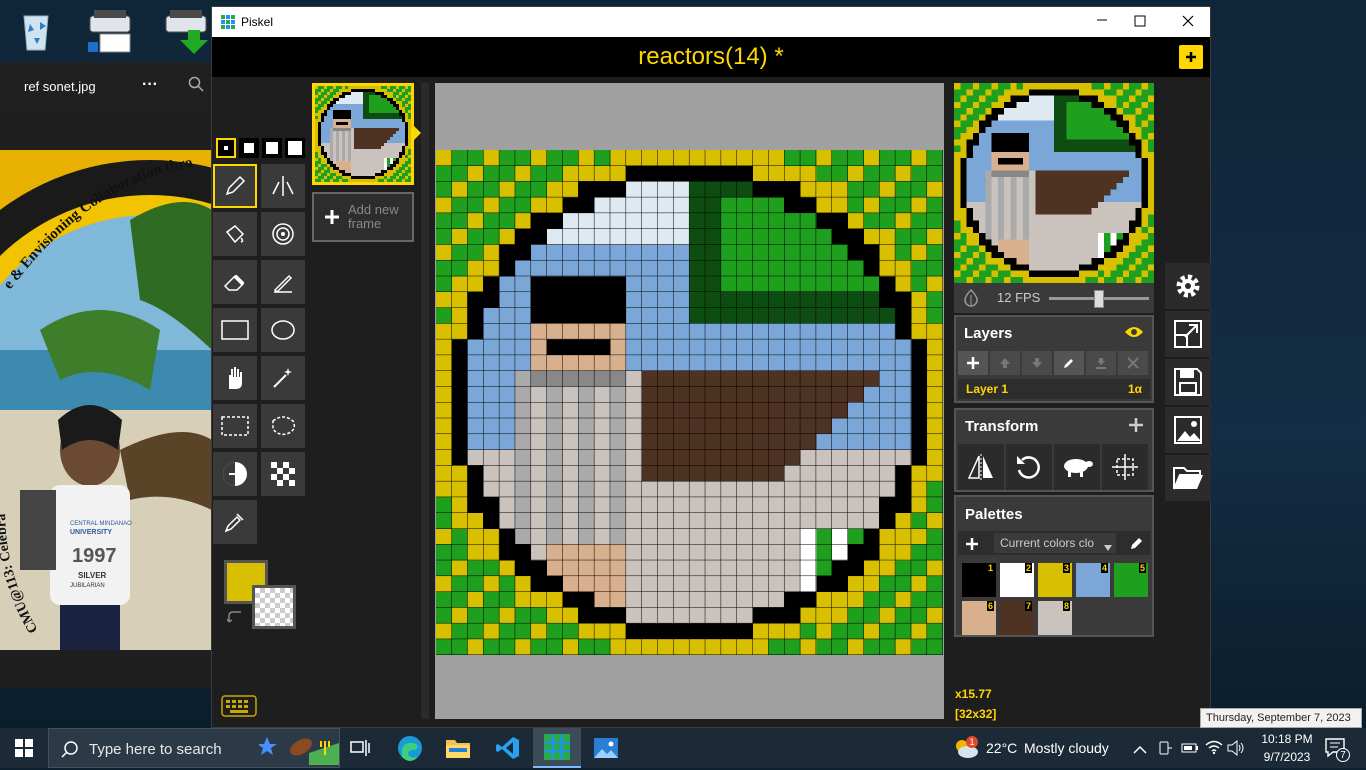  I want to click on shirt-text-5: JUBILARIAN, so click(87, 586).